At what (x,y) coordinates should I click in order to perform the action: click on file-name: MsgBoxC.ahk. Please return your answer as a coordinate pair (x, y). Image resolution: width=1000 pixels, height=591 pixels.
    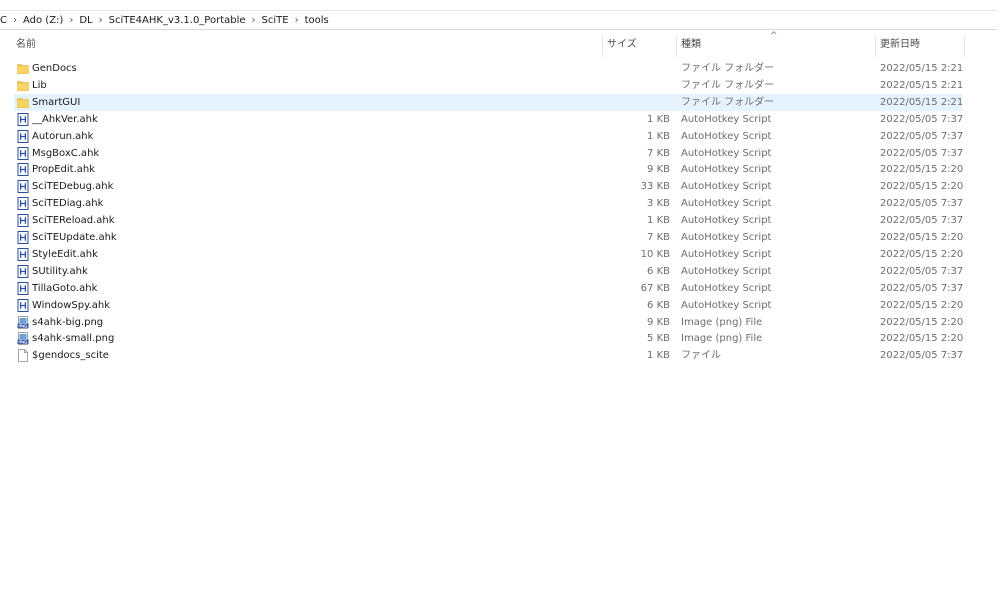
    Looking at the image, I should click on (66, 153).